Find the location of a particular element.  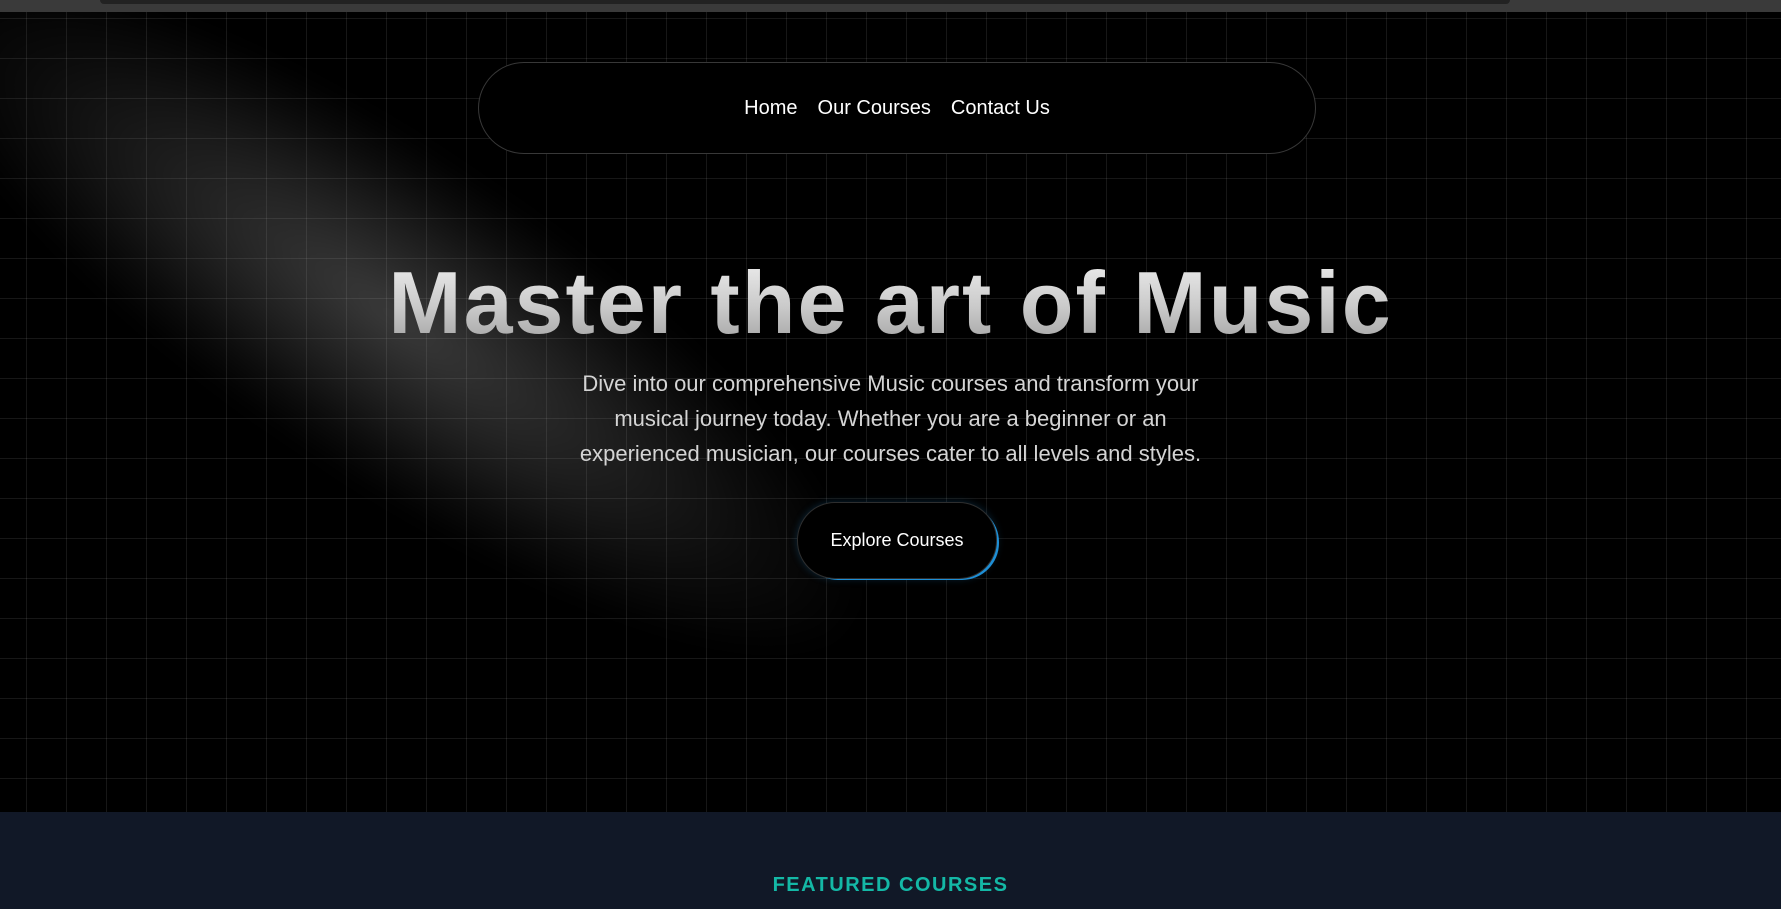

navbar: Home Our Courses Contact Us is located at coordinates (897, 108).